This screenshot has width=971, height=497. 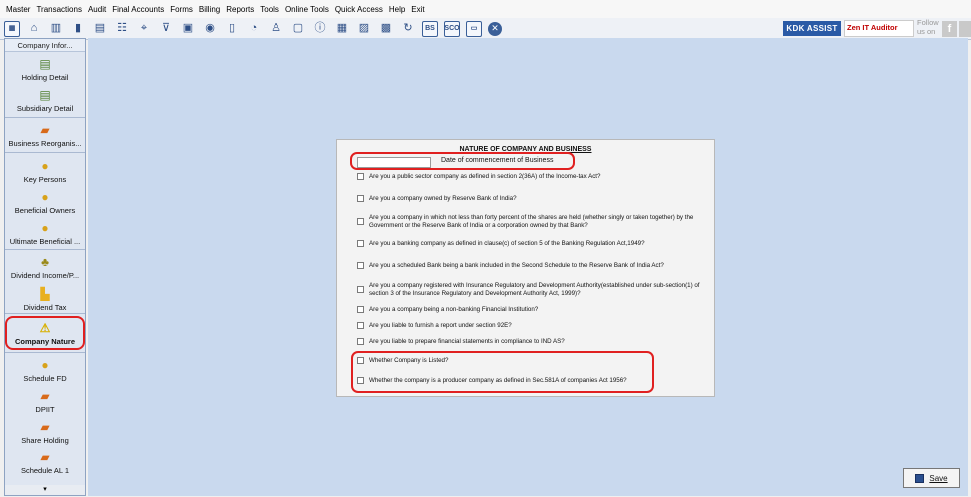 What do you see at coordinates (938, 478) in the screenshot?
I see `save-label: Save` at bounding box center [938, 478].